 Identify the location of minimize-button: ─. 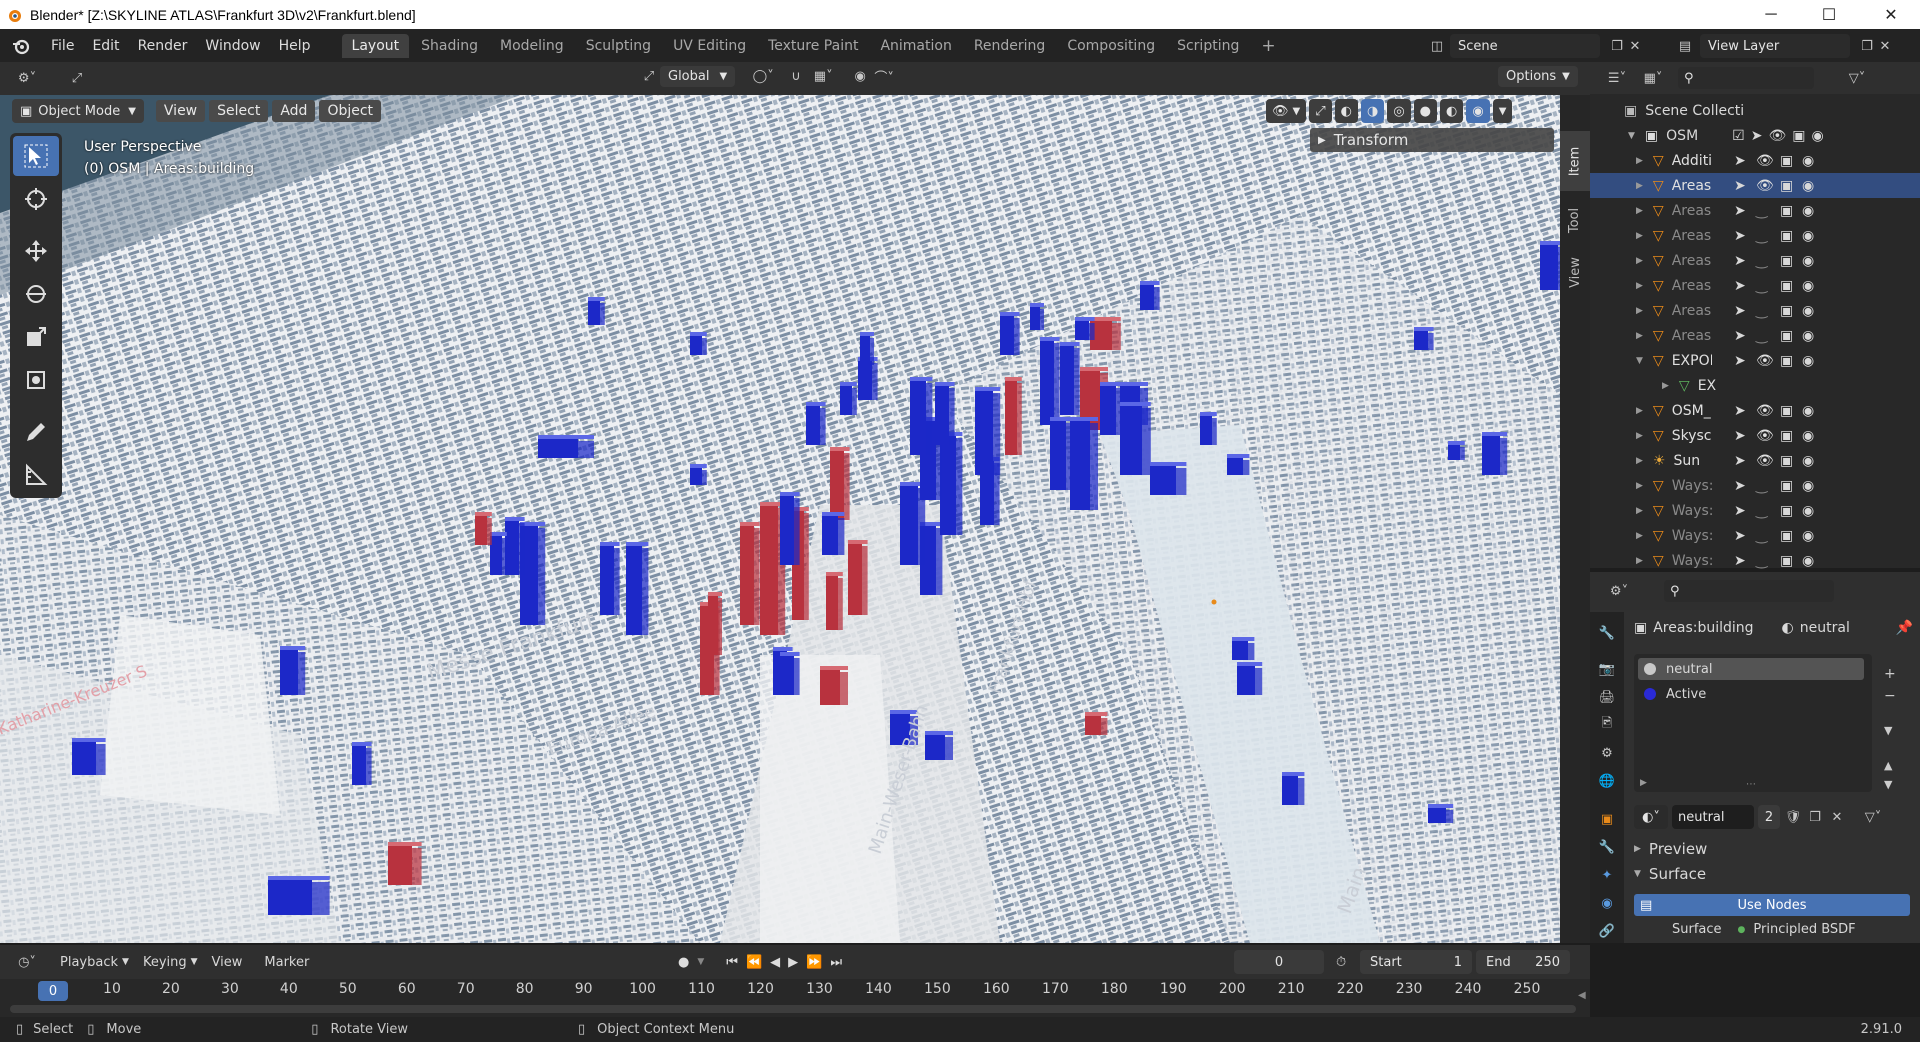
(1771, 14).